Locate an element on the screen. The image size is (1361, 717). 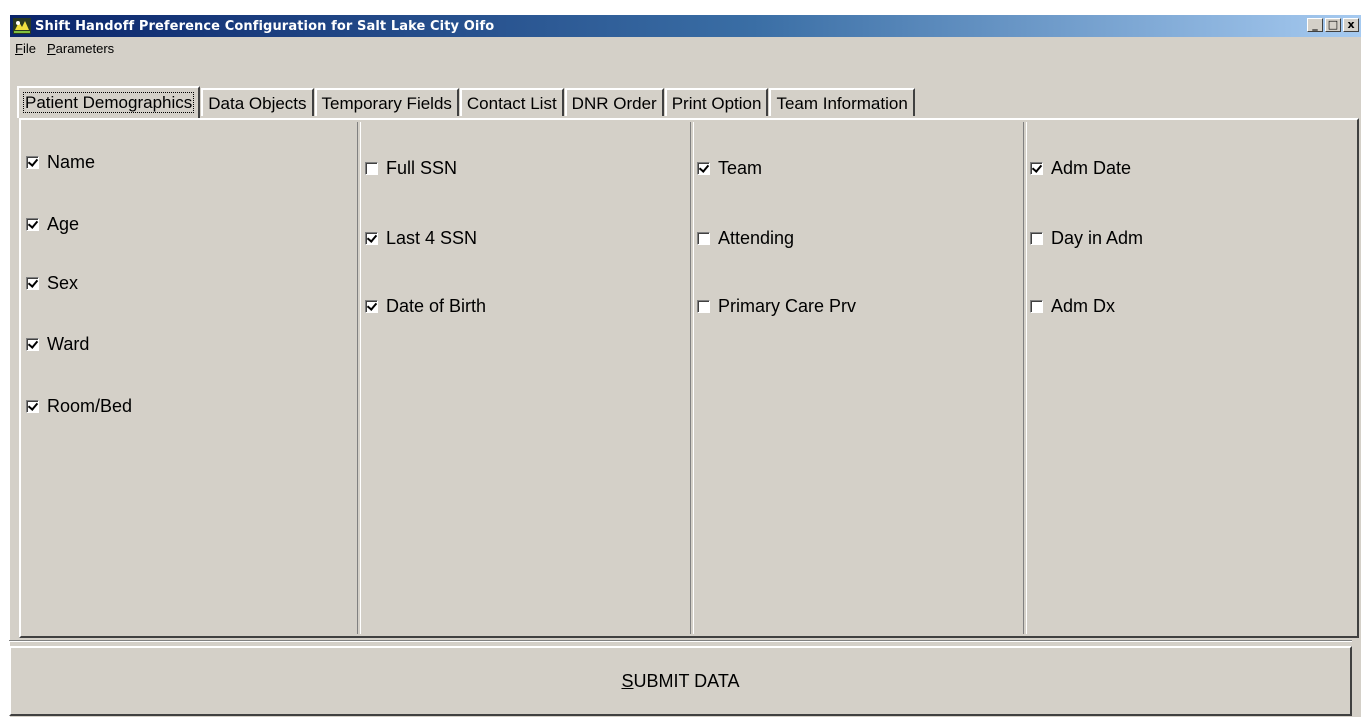
close-button: x is located at coordinates (1351, 25).